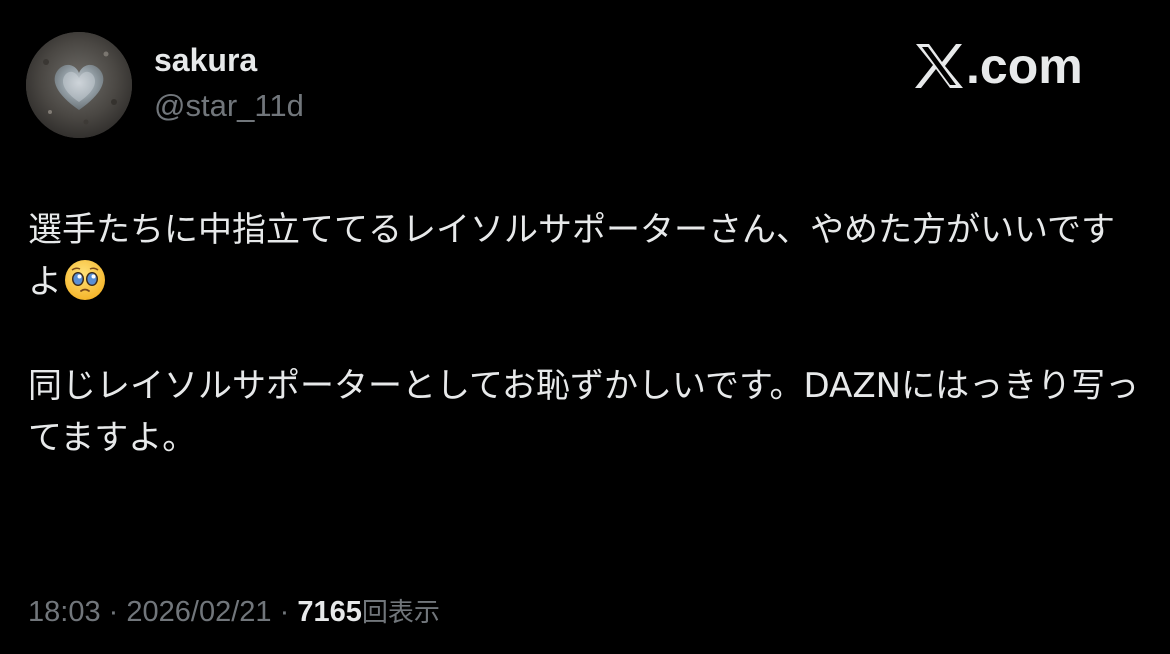 The image size is (1170, 654). Describe the element at coordinates (229, 106) in the screenshot. I see `author-handle: @star_11d` at that location.